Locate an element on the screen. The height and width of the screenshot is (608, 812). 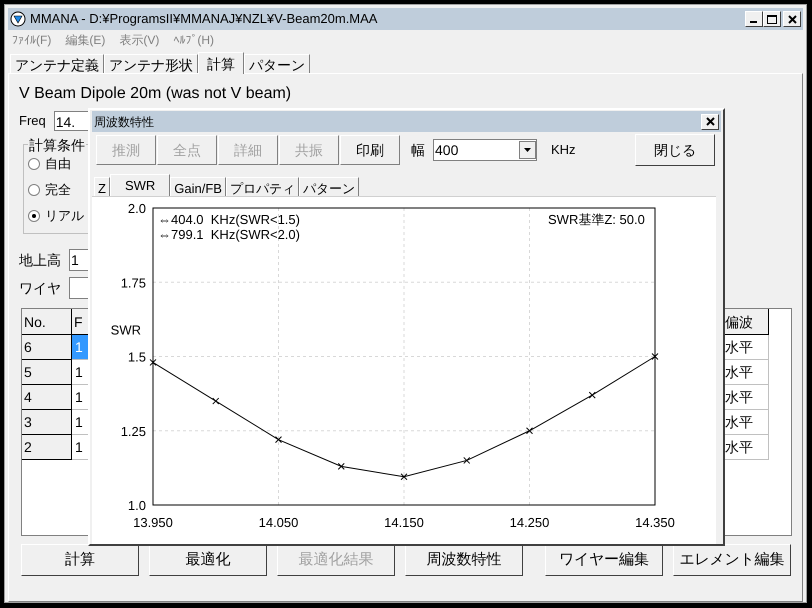
window-title: MMANA - D:¥ProgramsII¥MMANAJ¥NZL¥V-Beam20m.MAA is located at coordinates (204, 19).